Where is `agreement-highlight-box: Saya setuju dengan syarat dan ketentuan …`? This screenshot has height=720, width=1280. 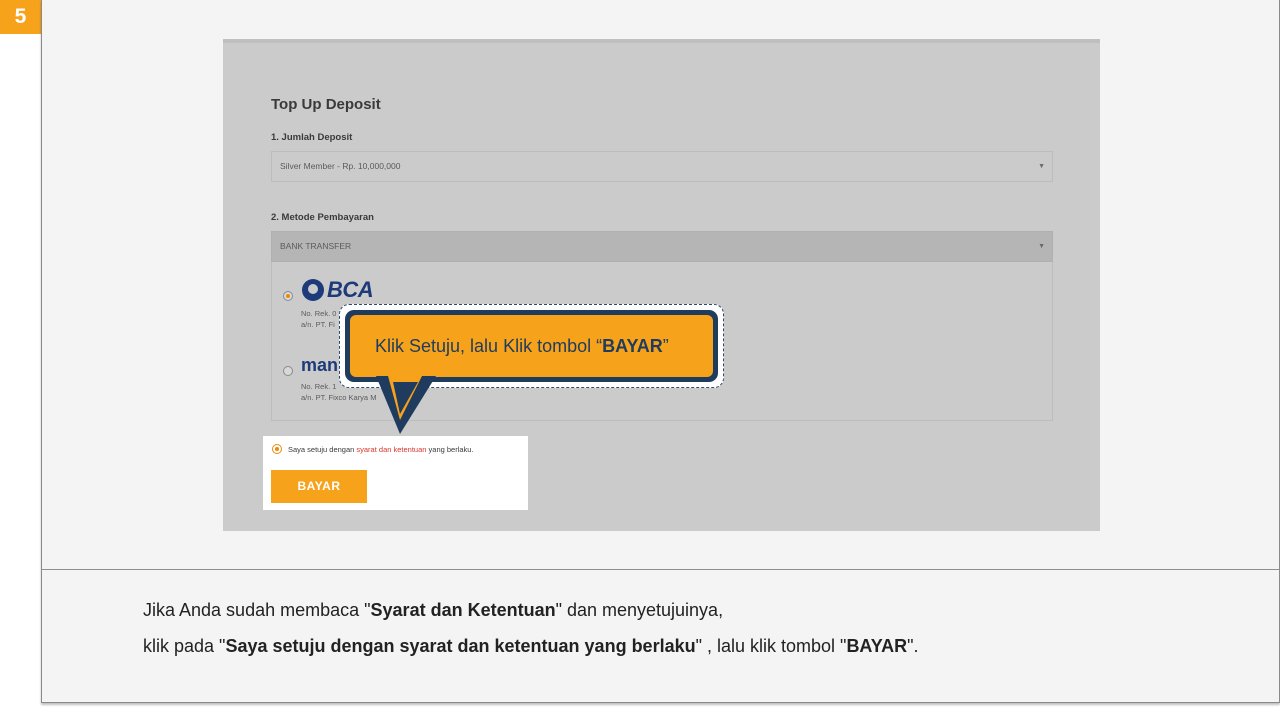 agreement-highlight-box: Saya setuju dengan syarat dan ketentuan … is located at coordinates (395, 473).